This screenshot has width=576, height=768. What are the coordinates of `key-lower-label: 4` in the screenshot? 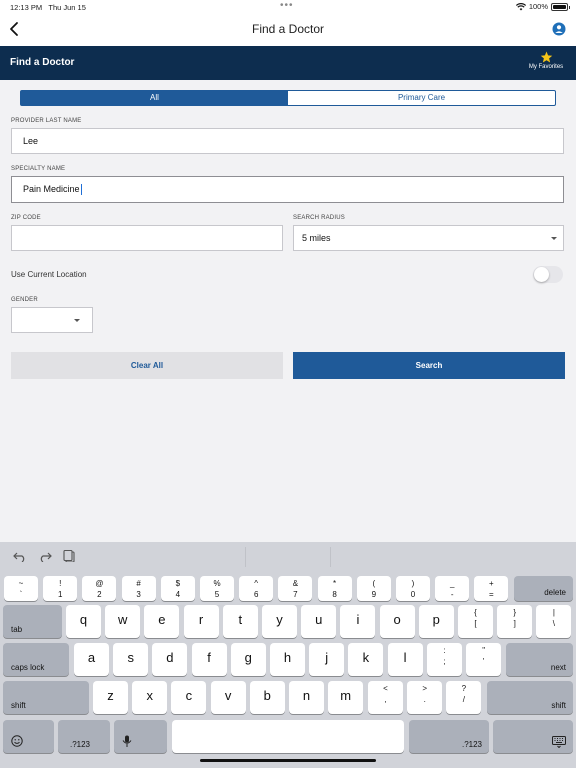 It's located at (178, 594).